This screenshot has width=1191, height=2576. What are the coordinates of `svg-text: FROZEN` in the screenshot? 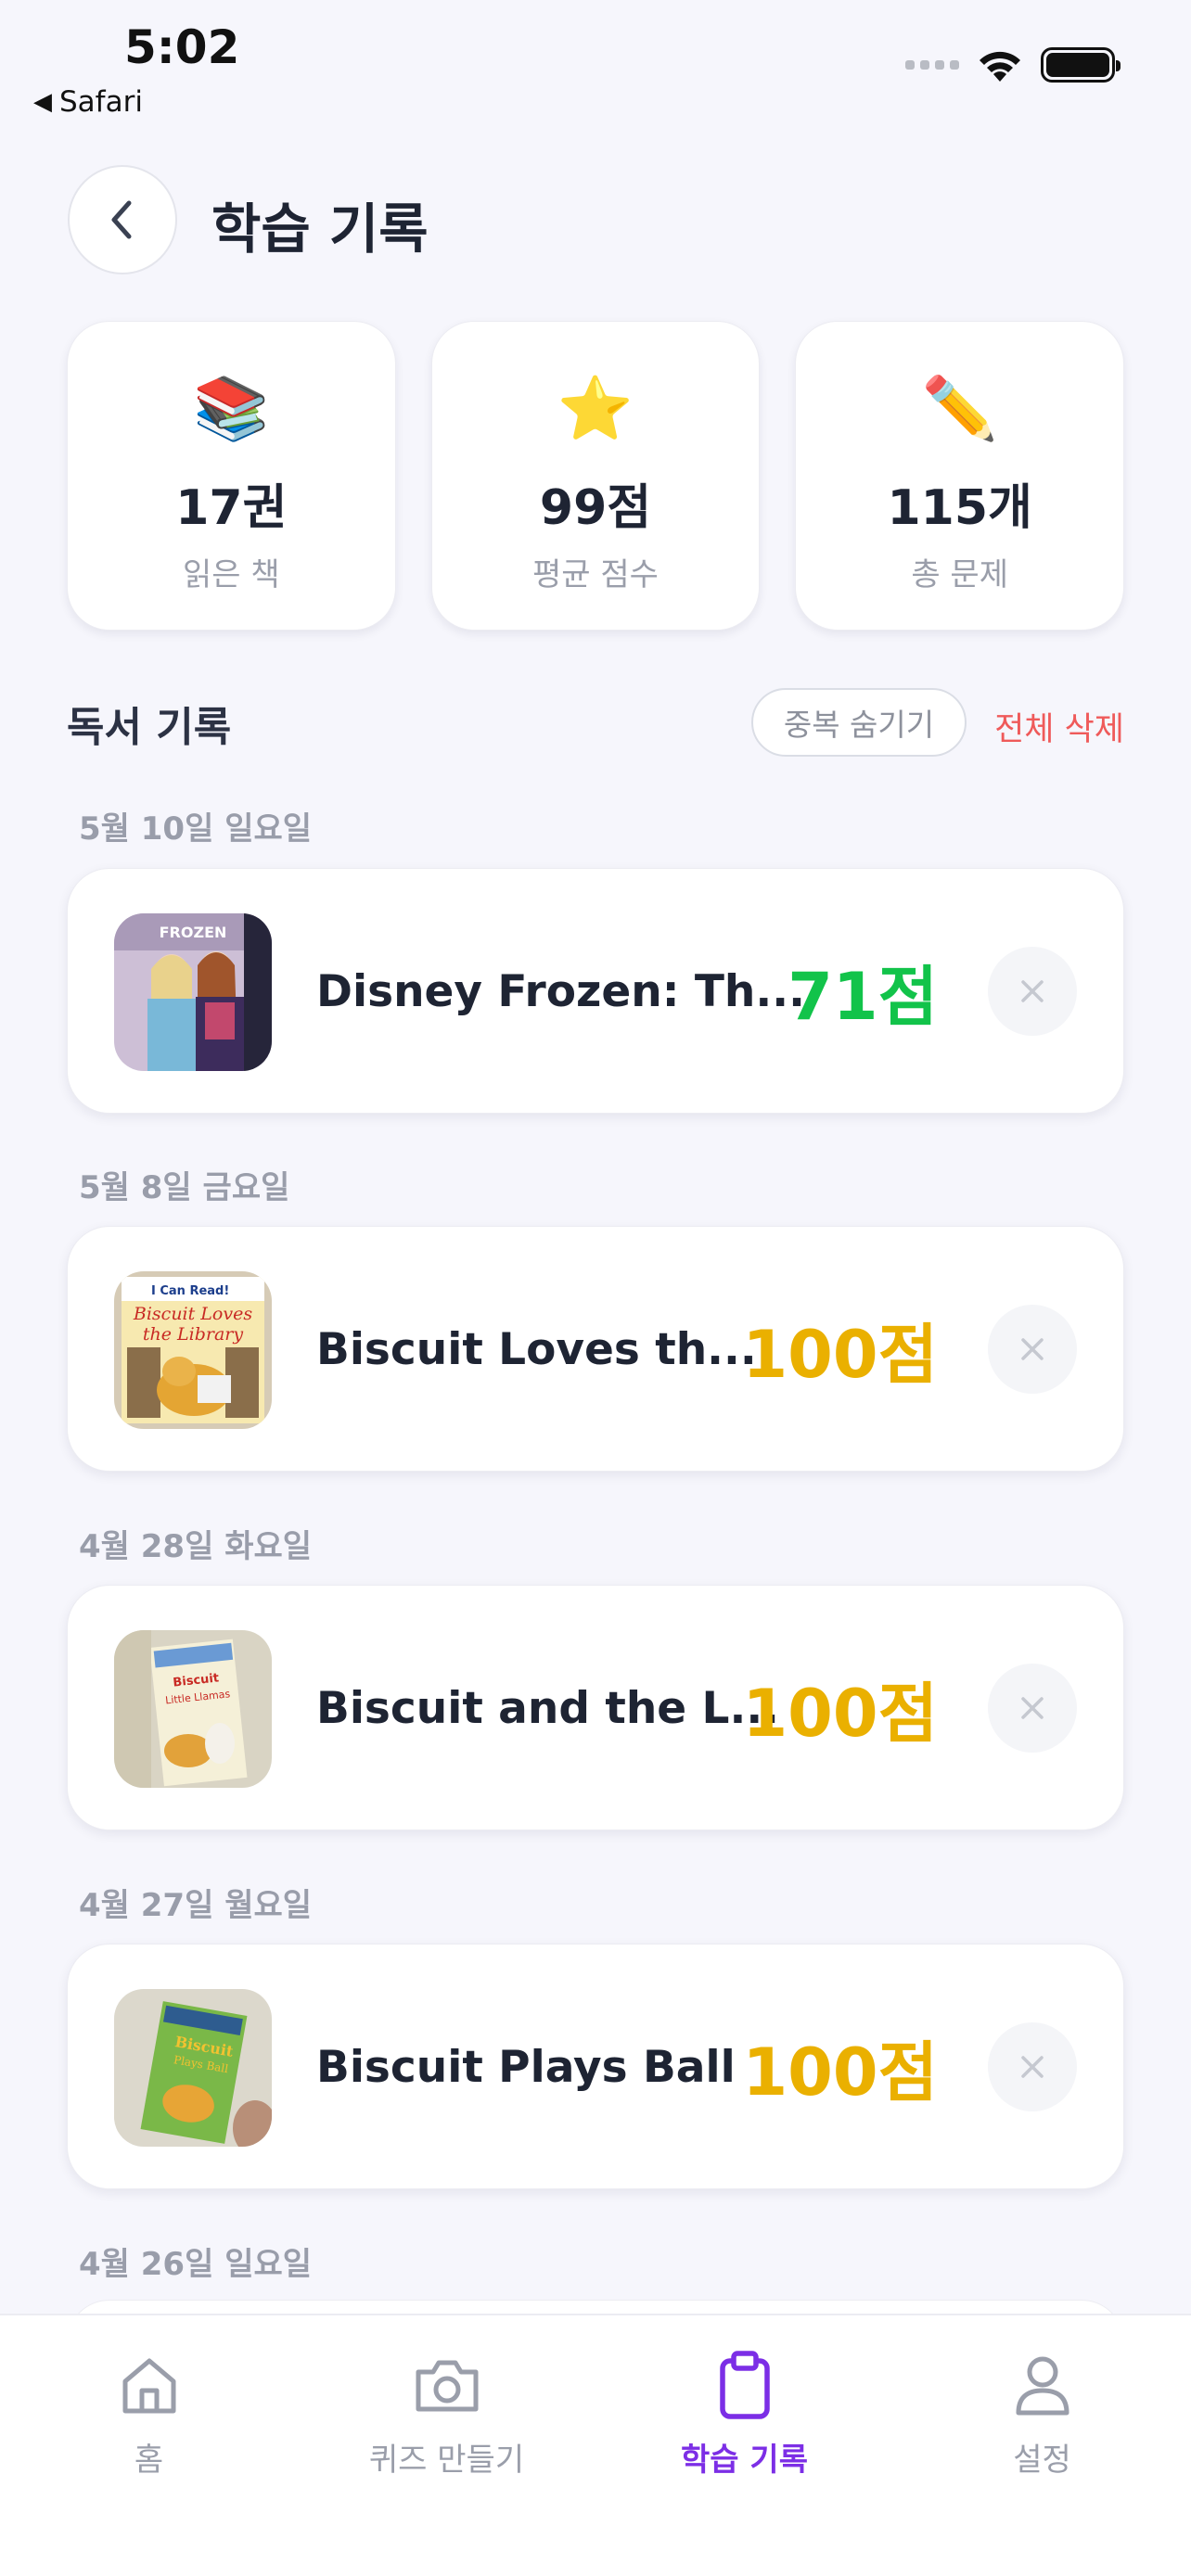 It's located at (193, 933).